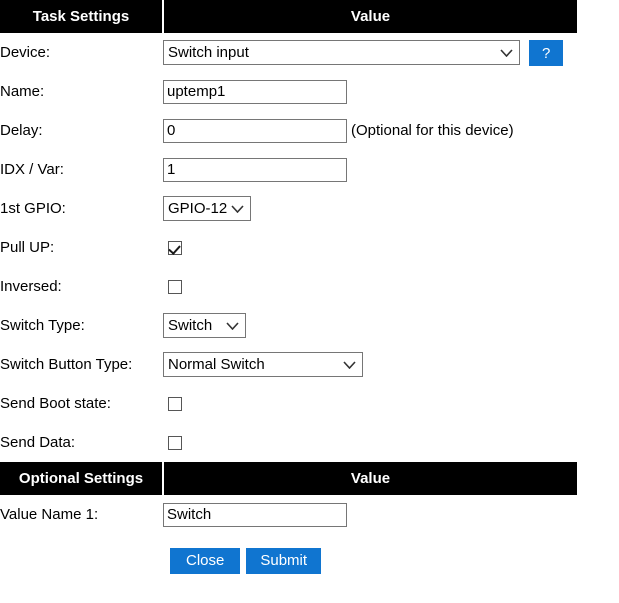 The height and width of the screenshot is (603, 619). Describe the element at coordinates (370, 364) in the screenshot. I see `cell-switch-button-type-value: Normal Switch` at that location.